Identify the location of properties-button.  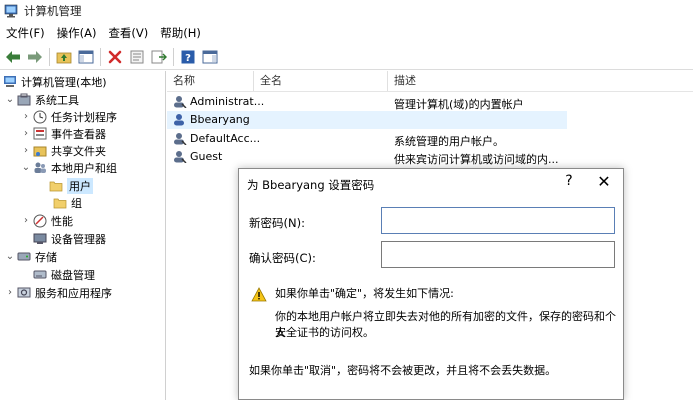
(137, 57).